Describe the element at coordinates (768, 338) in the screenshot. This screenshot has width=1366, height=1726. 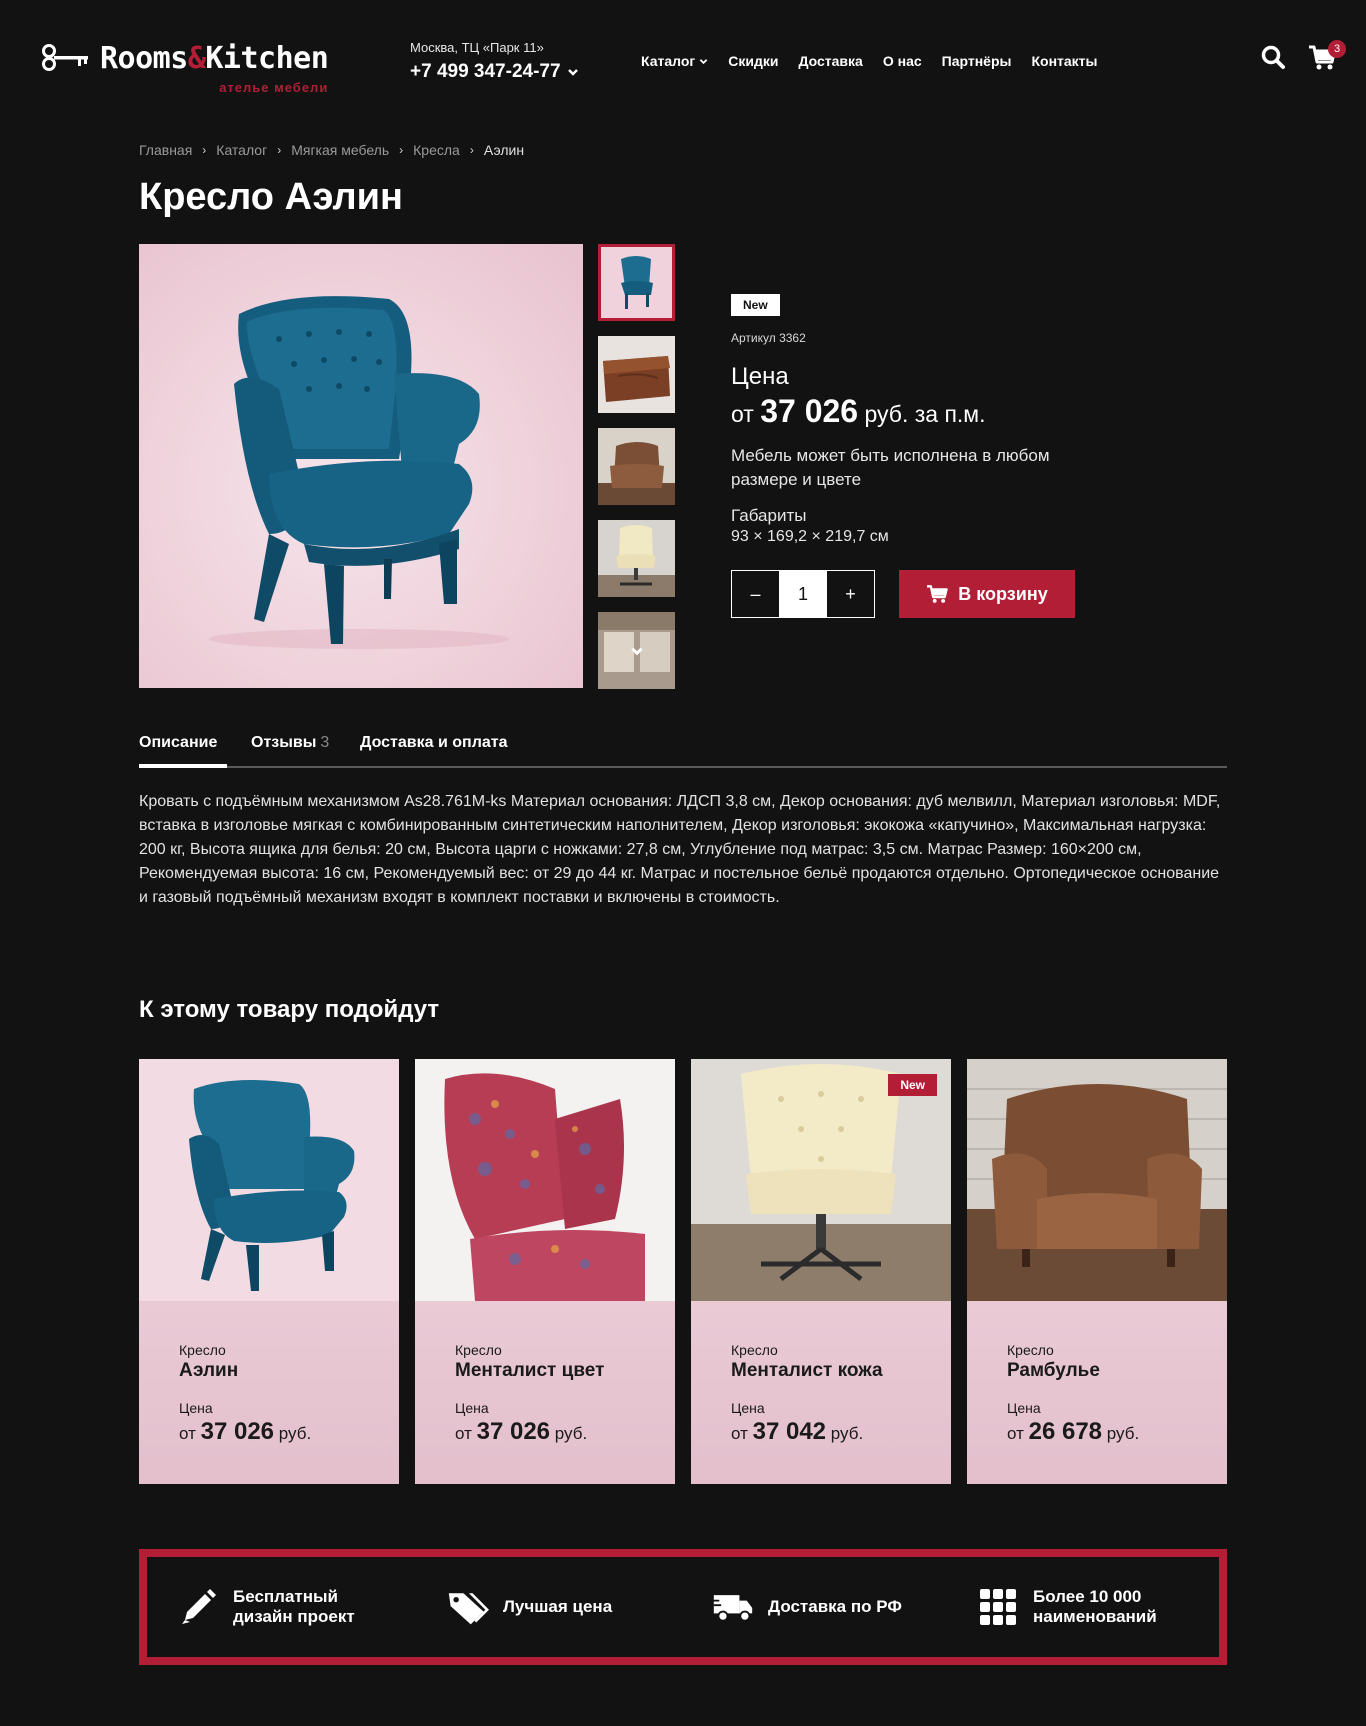
I see `product-sku: Артикул 3362` at that location.